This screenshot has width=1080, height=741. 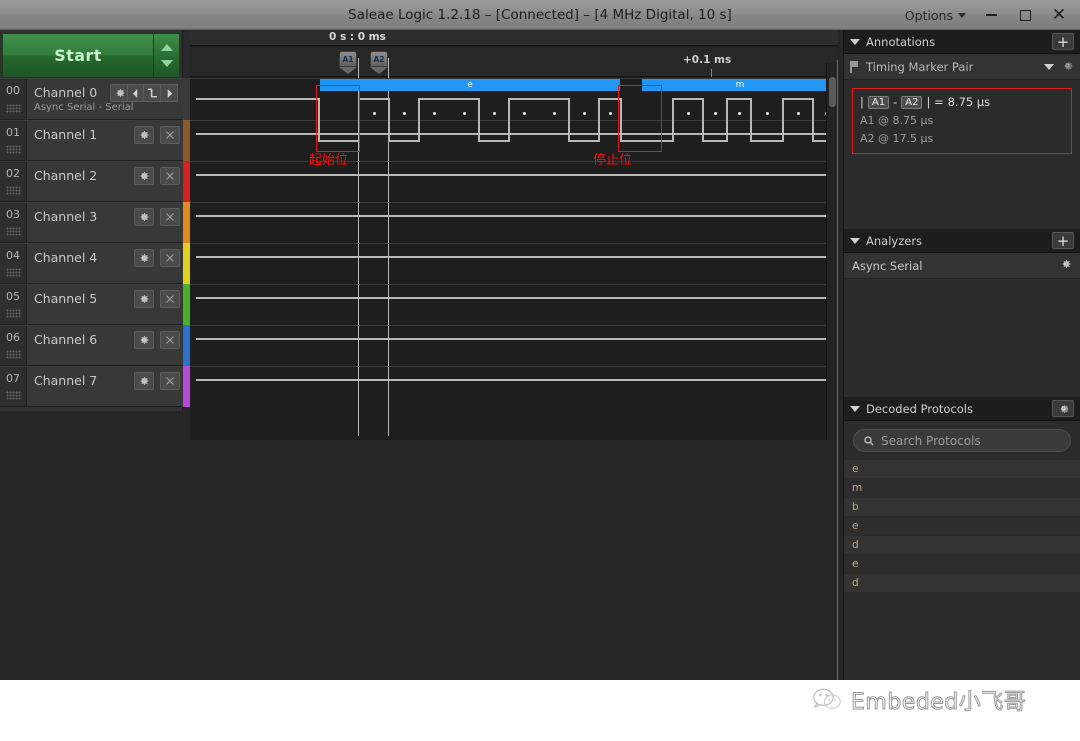 What do you see at coordinates (91, 222) in the screenshot?
I see `channel-row-03: 03 Channel 3` at bounding box center [91, 222].